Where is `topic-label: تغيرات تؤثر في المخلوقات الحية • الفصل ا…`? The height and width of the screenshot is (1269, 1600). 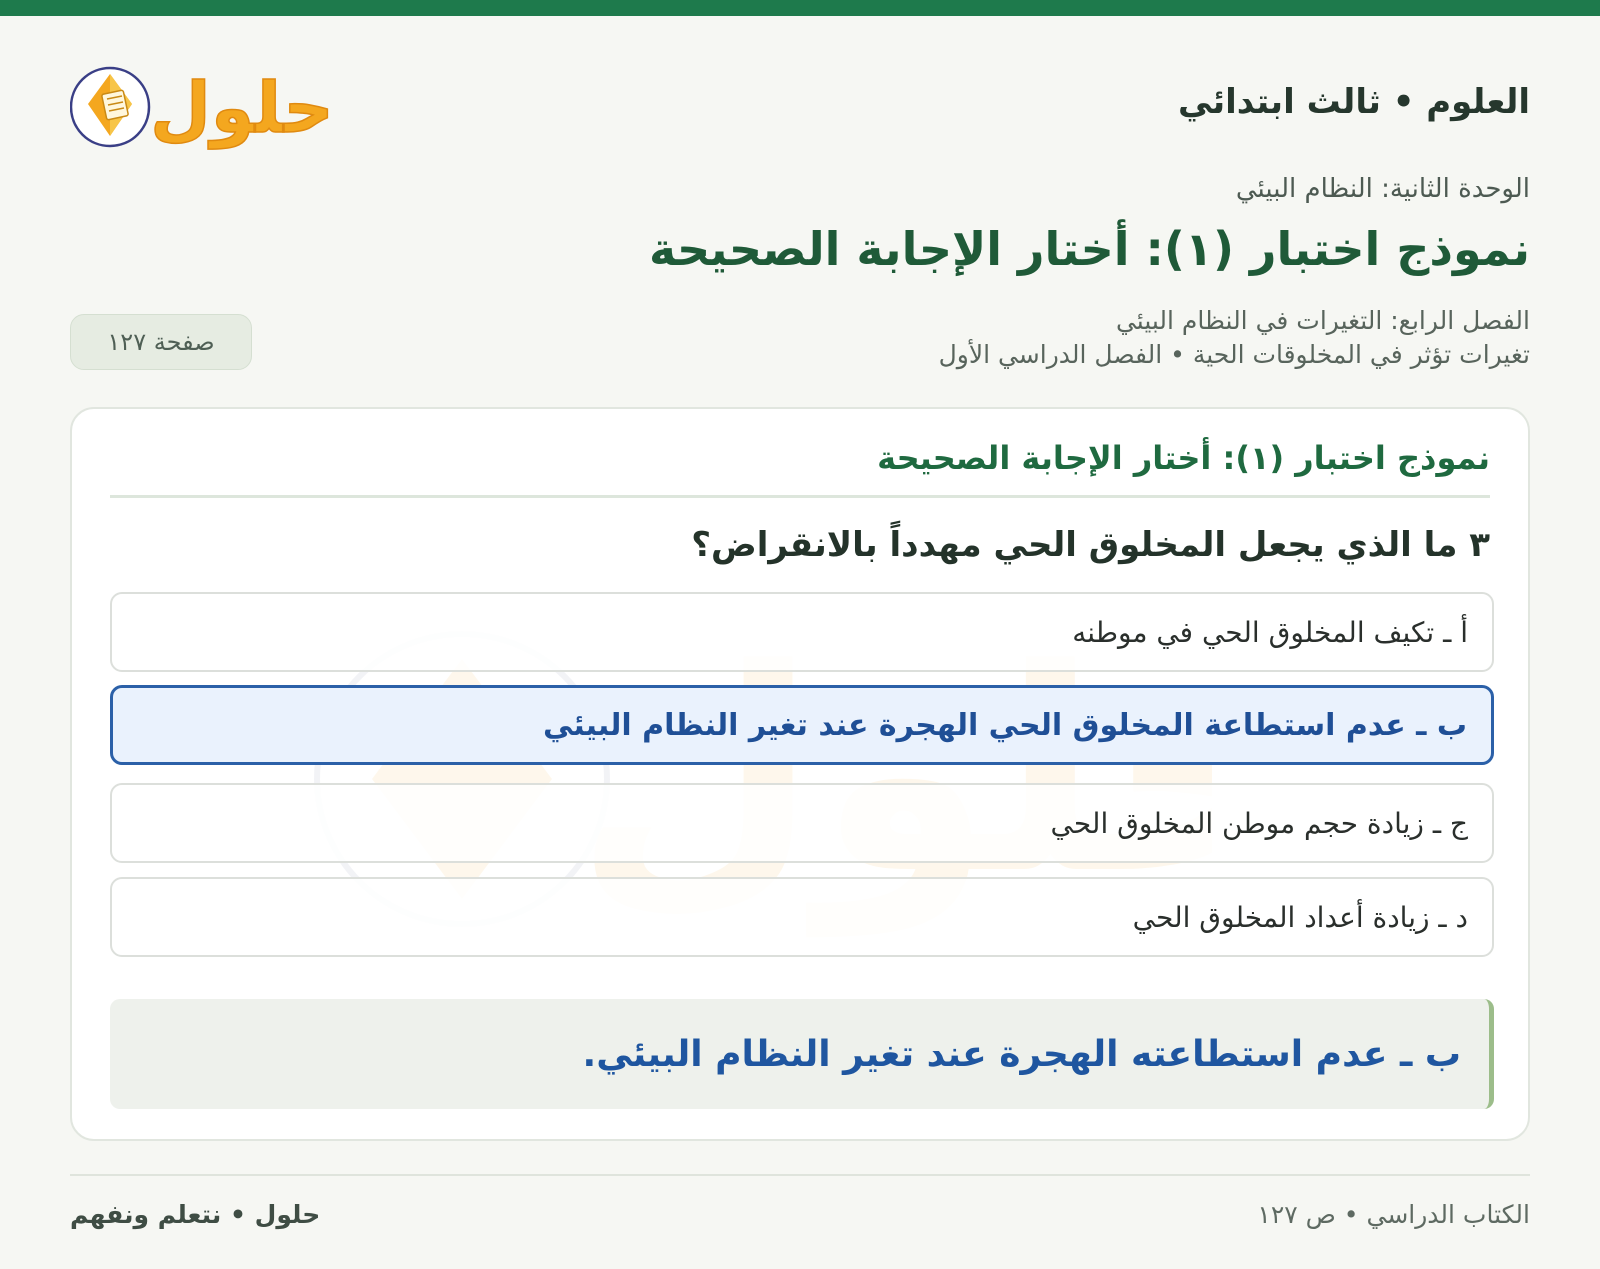
topic-label: تغيرات تؤثر في المخلوقات الحية • الفصل ا… is located at coordinates (1234, 354).